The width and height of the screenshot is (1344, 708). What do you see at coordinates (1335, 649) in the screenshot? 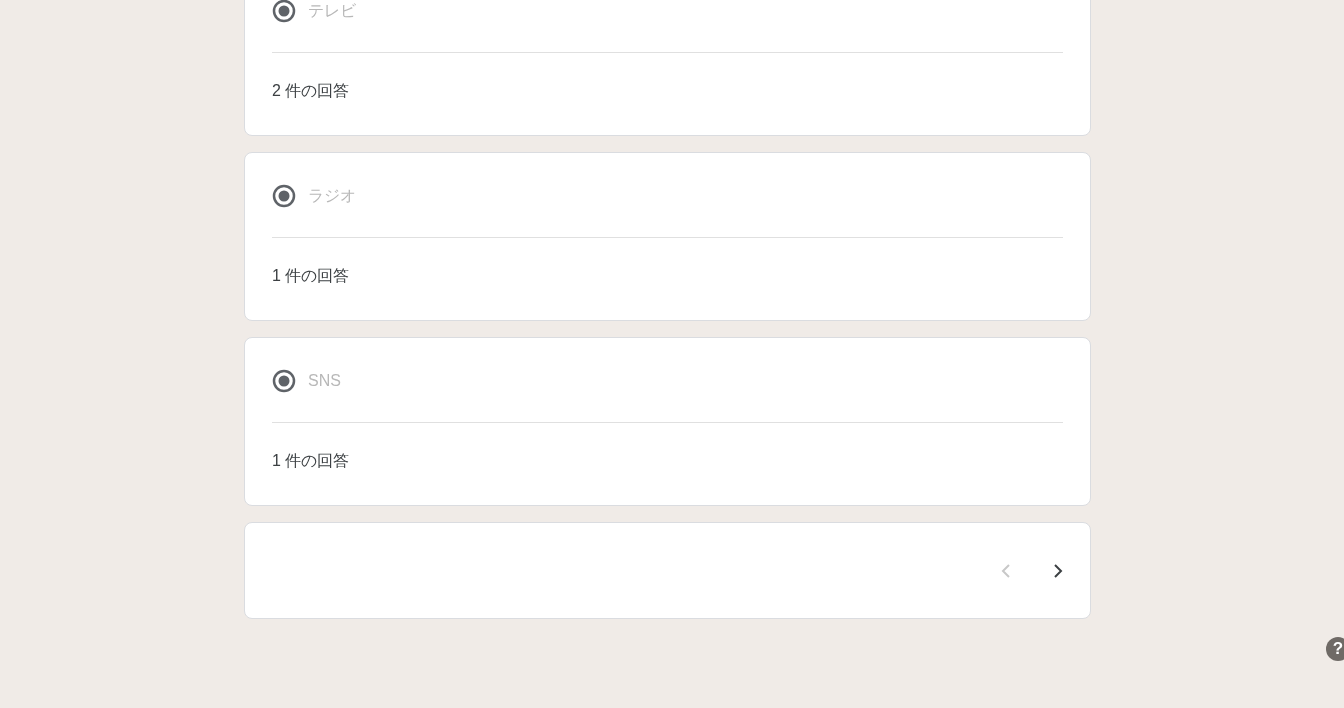
I see `help-button: ?` at bounding box center [1335, 649].